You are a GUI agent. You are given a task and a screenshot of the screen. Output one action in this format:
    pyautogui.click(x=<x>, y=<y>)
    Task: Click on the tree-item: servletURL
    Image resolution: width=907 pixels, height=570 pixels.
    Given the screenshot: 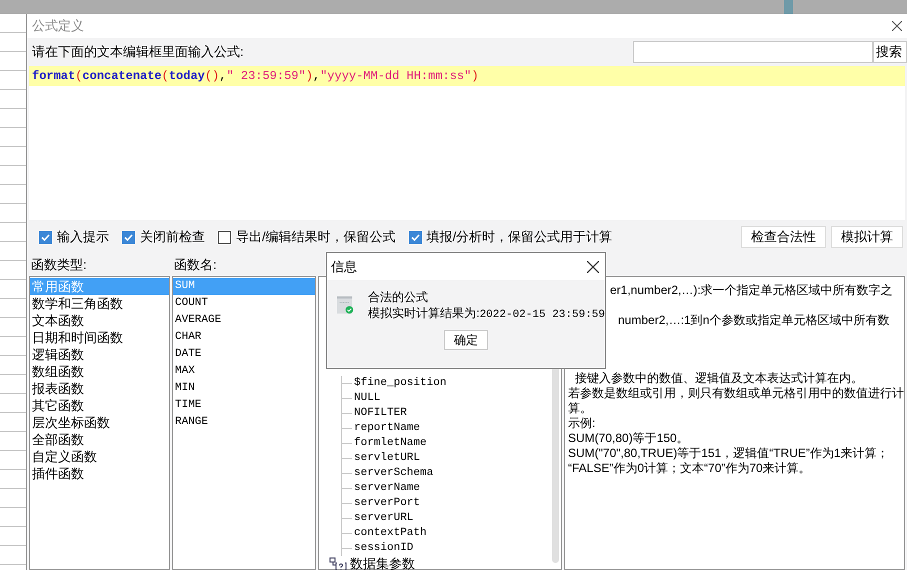 What is the action you would take?
    pyautogui.click(x=387, y=458)
    